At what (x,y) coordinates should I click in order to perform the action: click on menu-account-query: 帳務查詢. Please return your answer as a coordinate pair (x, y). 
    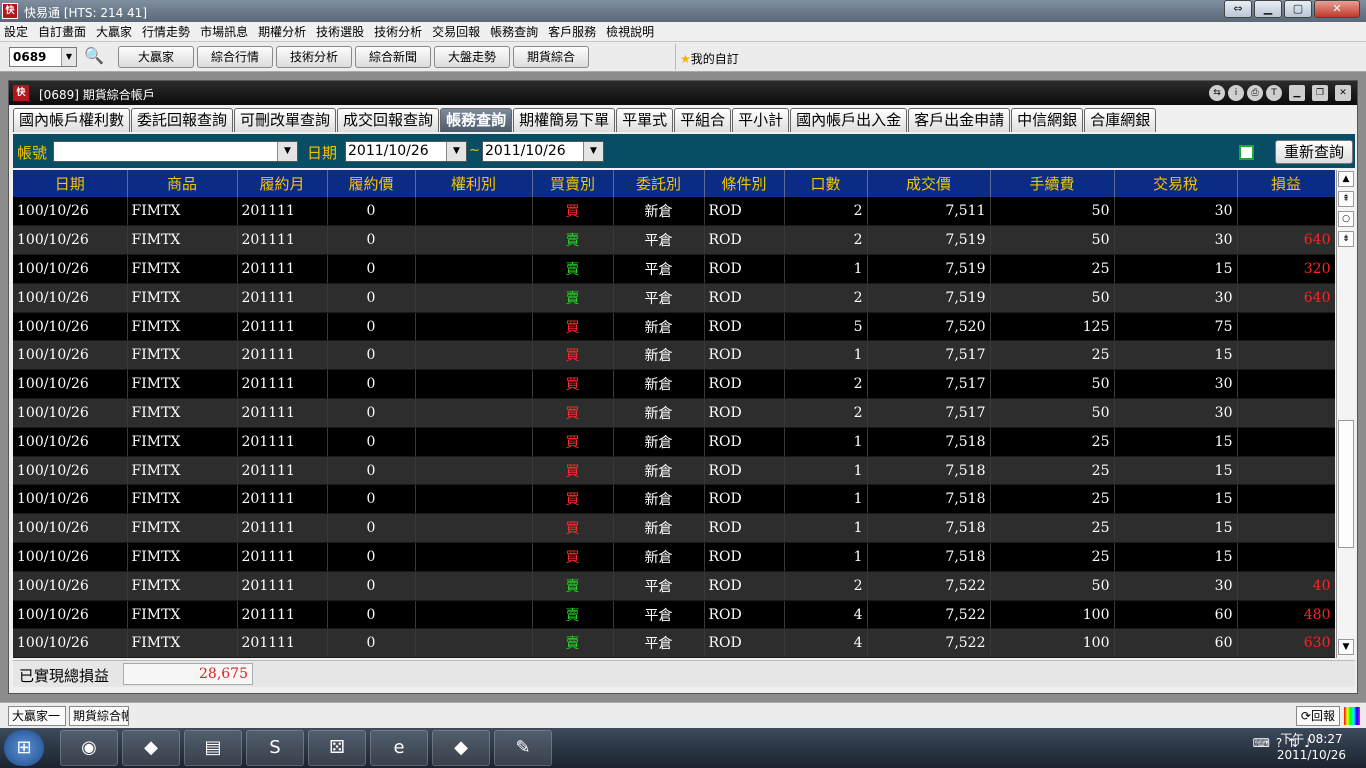
    Looking at the image, I should click on (514, 31).